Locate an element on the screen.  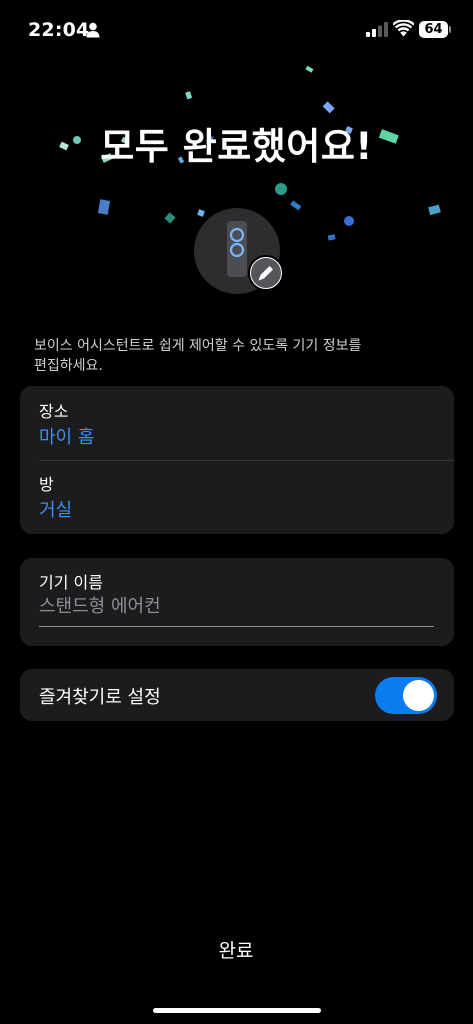
status-time: 22:04 is located at coordinates (59, 30).